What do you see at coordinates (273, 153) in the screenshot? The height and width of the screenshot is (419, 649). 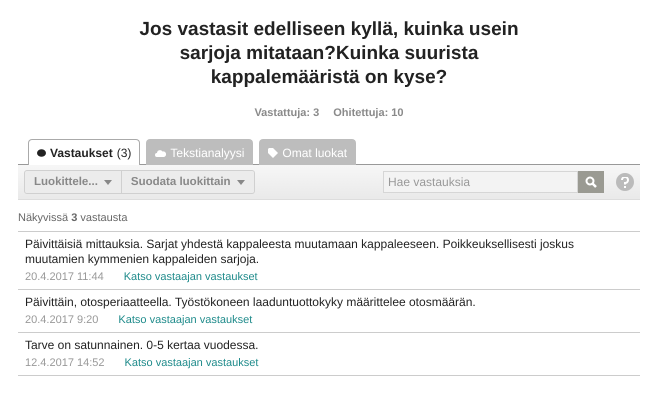 I see `tag-icon` at bounding box center [273, 153].